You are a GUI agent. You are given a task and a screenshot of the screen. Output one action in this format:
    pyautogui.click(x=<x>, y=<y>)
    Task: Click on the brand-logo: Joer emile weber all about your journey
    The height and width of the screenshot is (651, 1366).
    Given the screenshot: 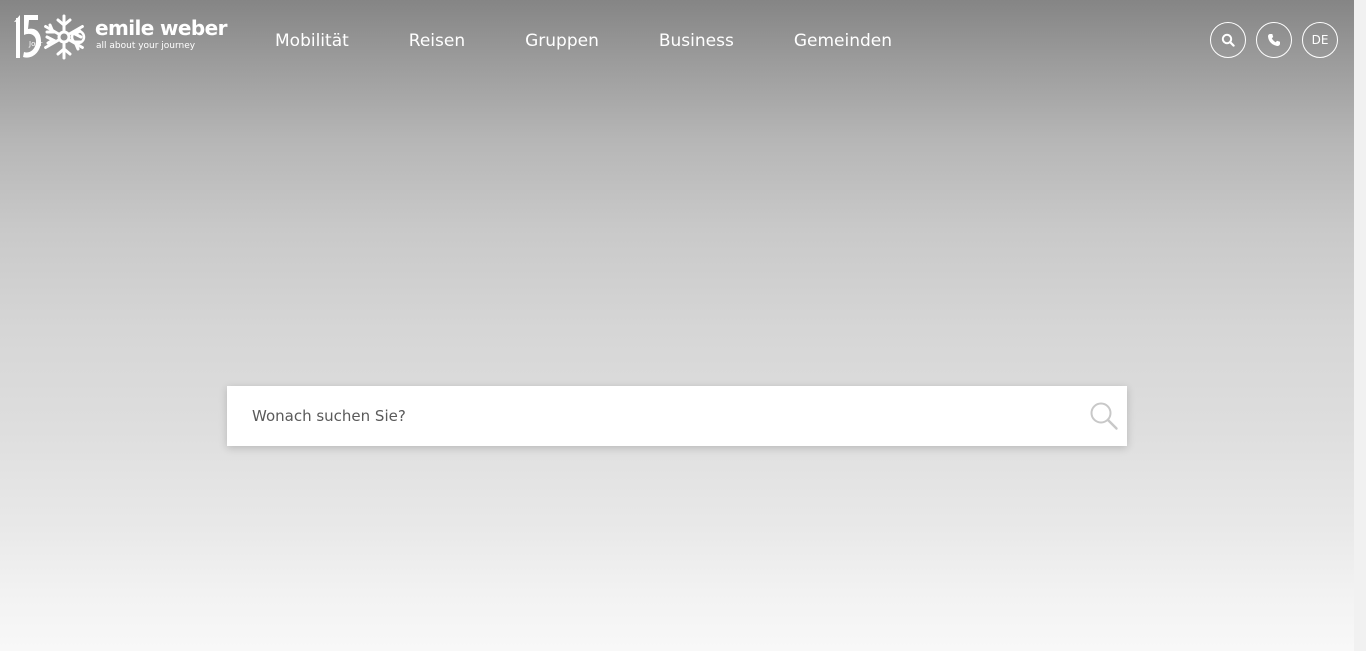 What is the action you would take?
    pyautogui.click(x=120, y=37)
    